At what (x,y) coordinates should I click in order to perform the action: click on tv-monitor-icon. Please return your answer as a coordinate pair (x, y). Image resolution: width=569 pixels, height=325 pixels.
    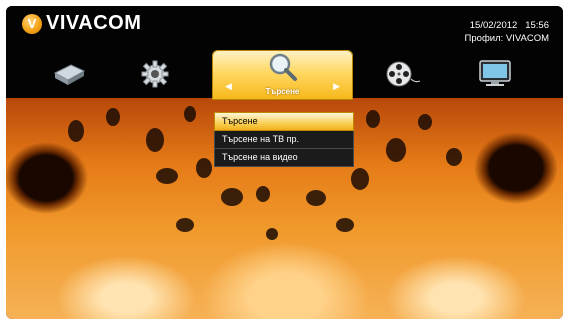
    Looking at the image, I should click on (495, 73).